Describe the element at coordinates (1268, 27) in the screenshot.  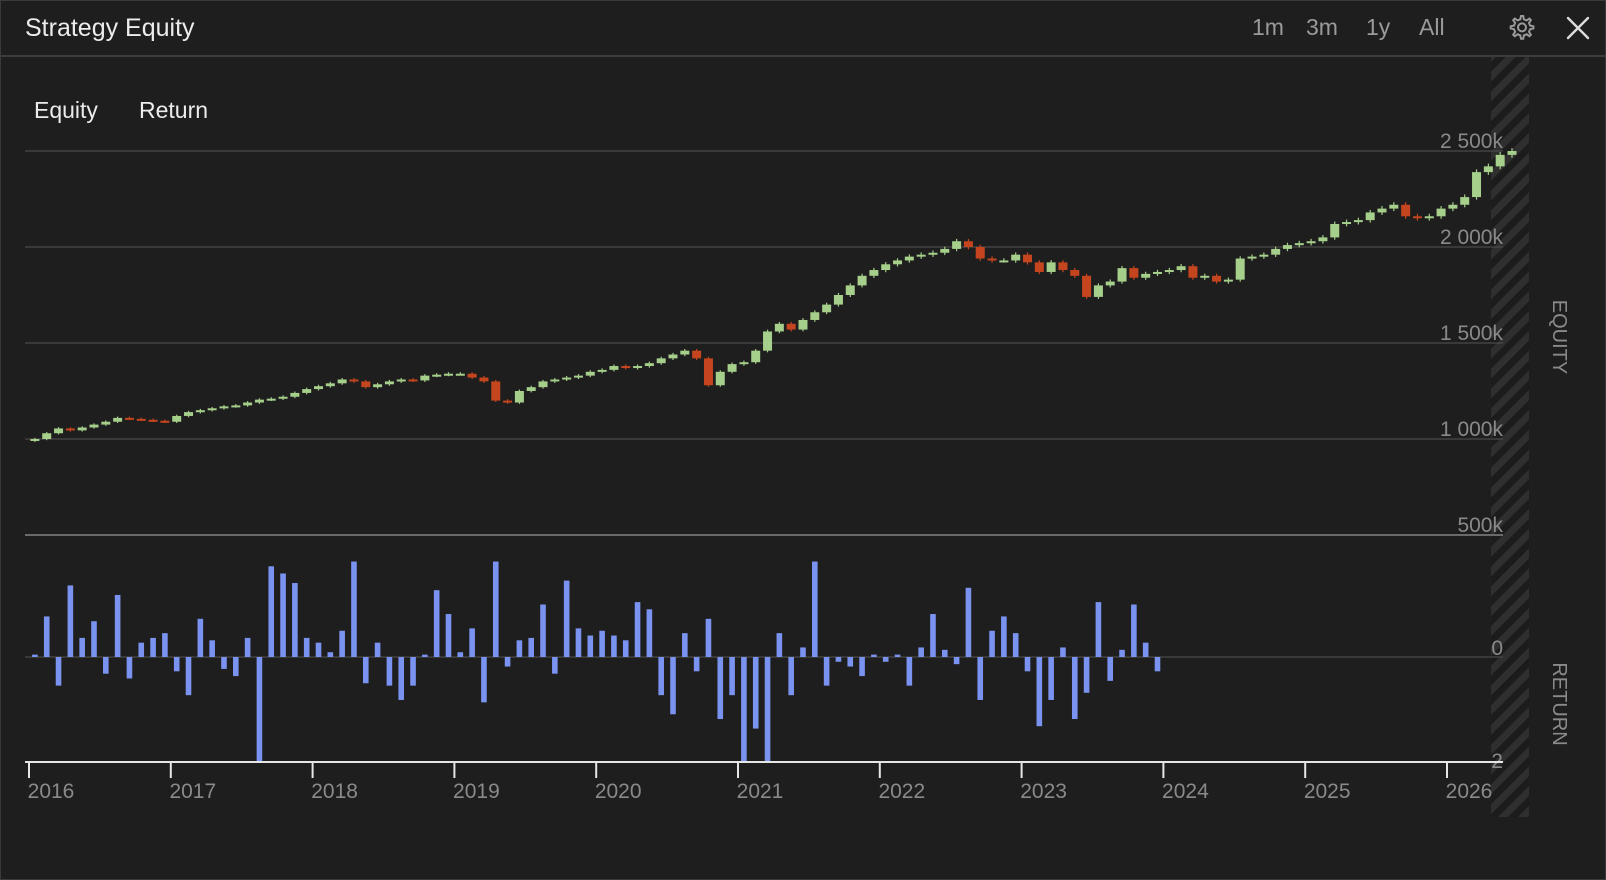
I see `range-button-1m: 1m` at that location.